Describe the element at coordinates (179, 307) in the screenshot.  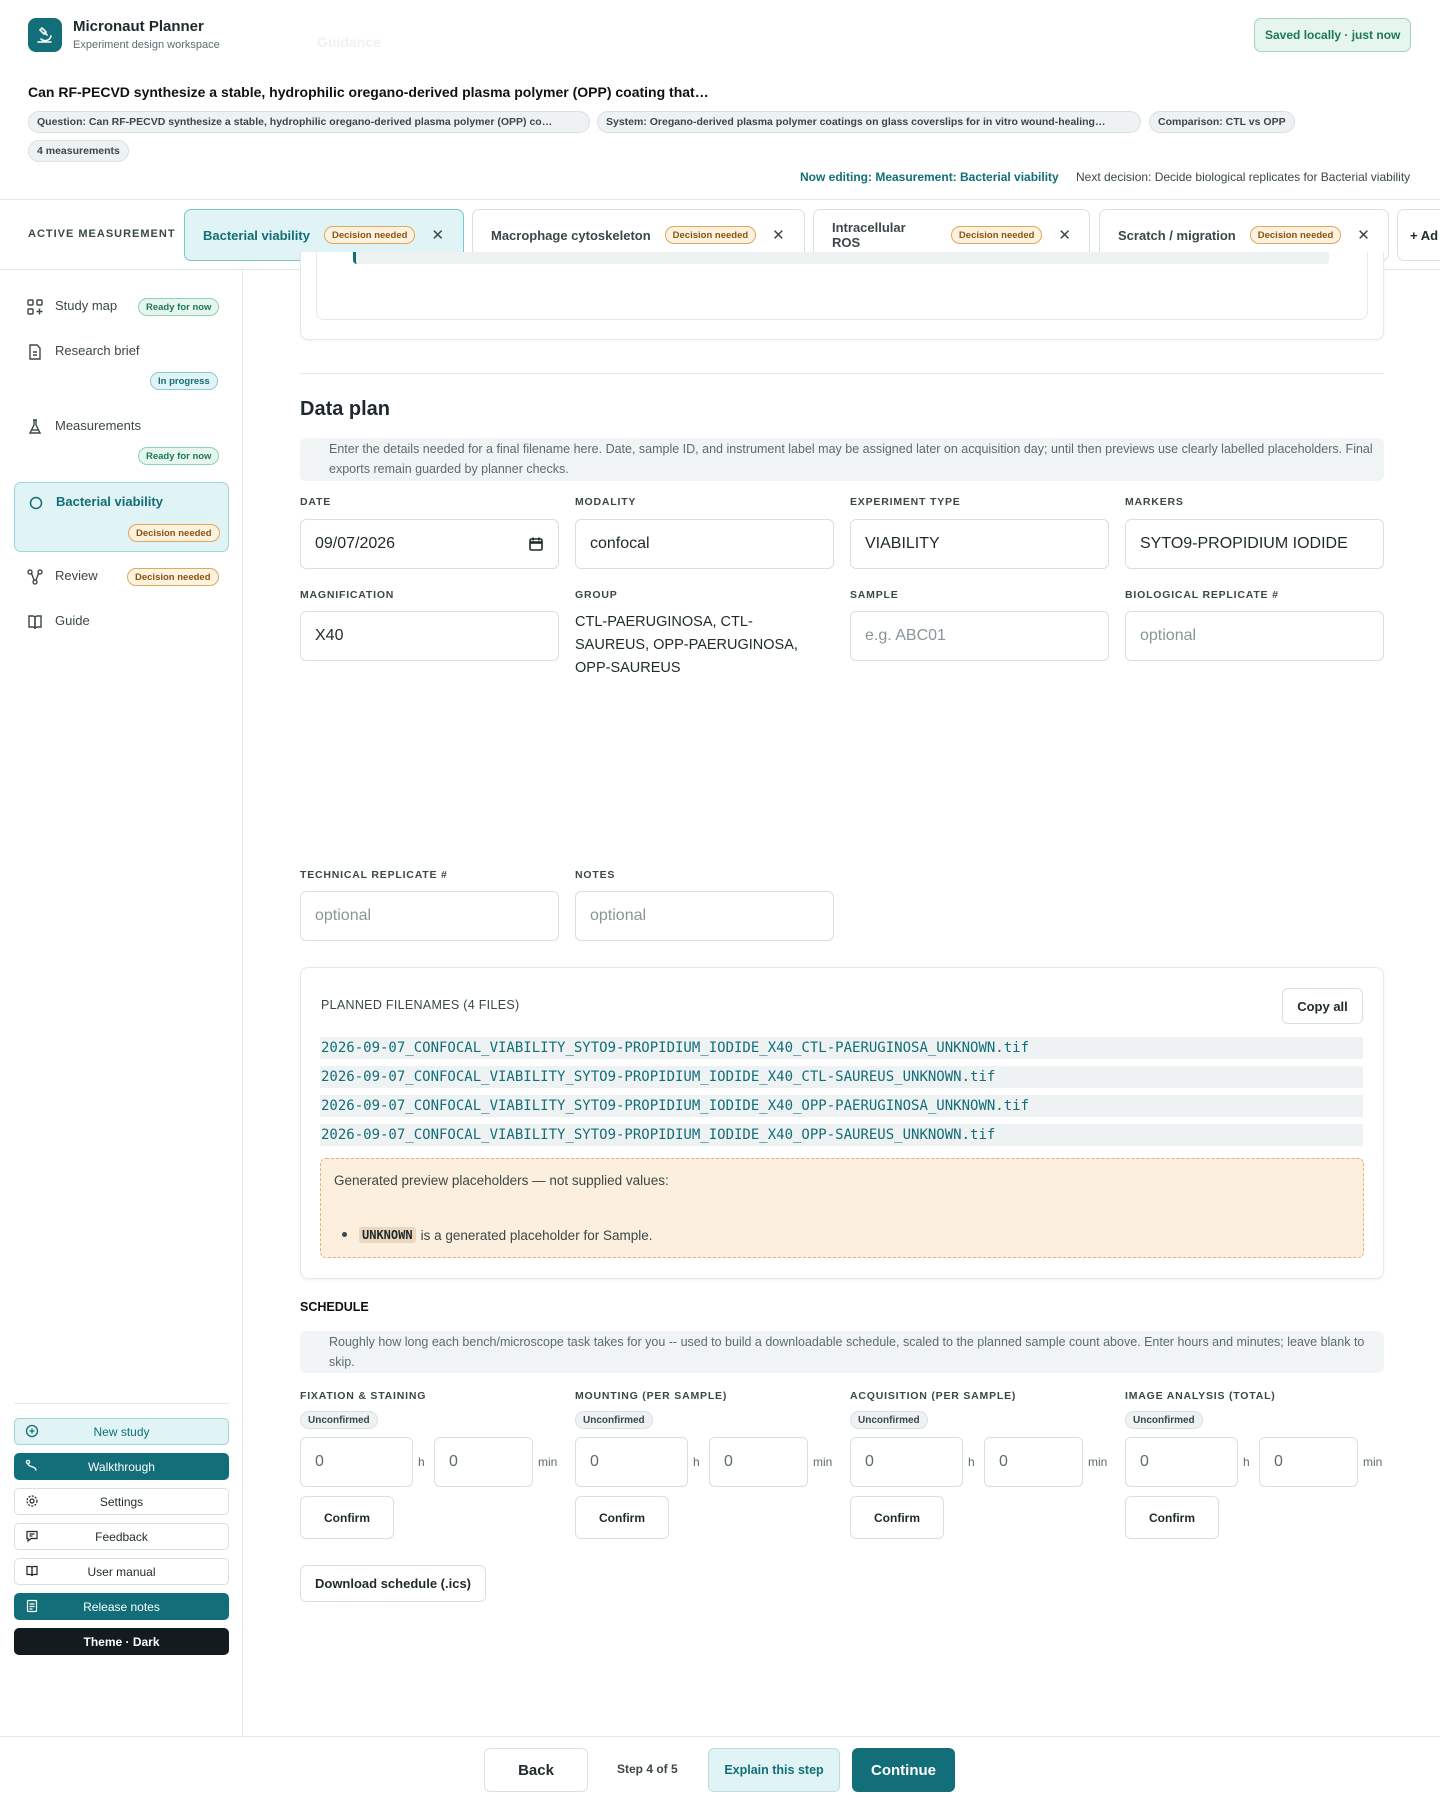
I see `status-badge: Ready for now` at that location.